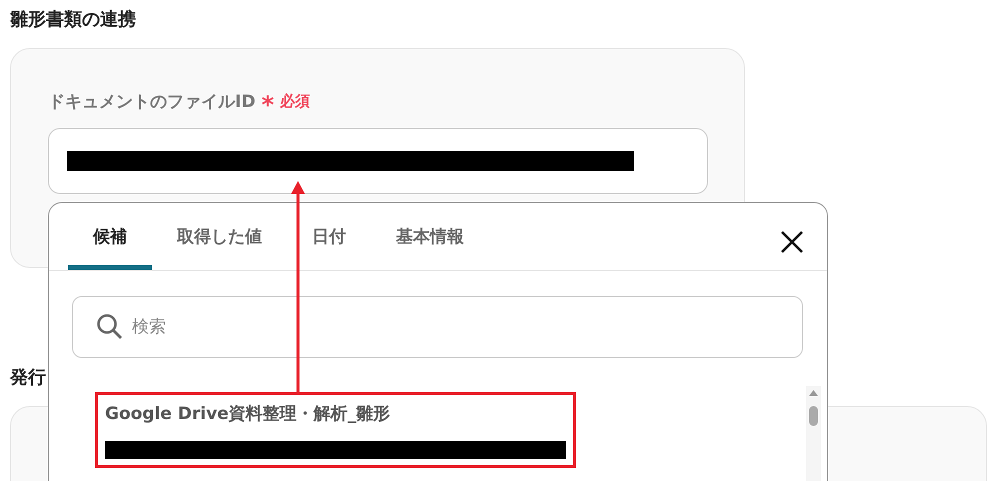 The image size is (993, 481). I want to click on field-label: ドキュメントのファイルID, so click(152, 101).